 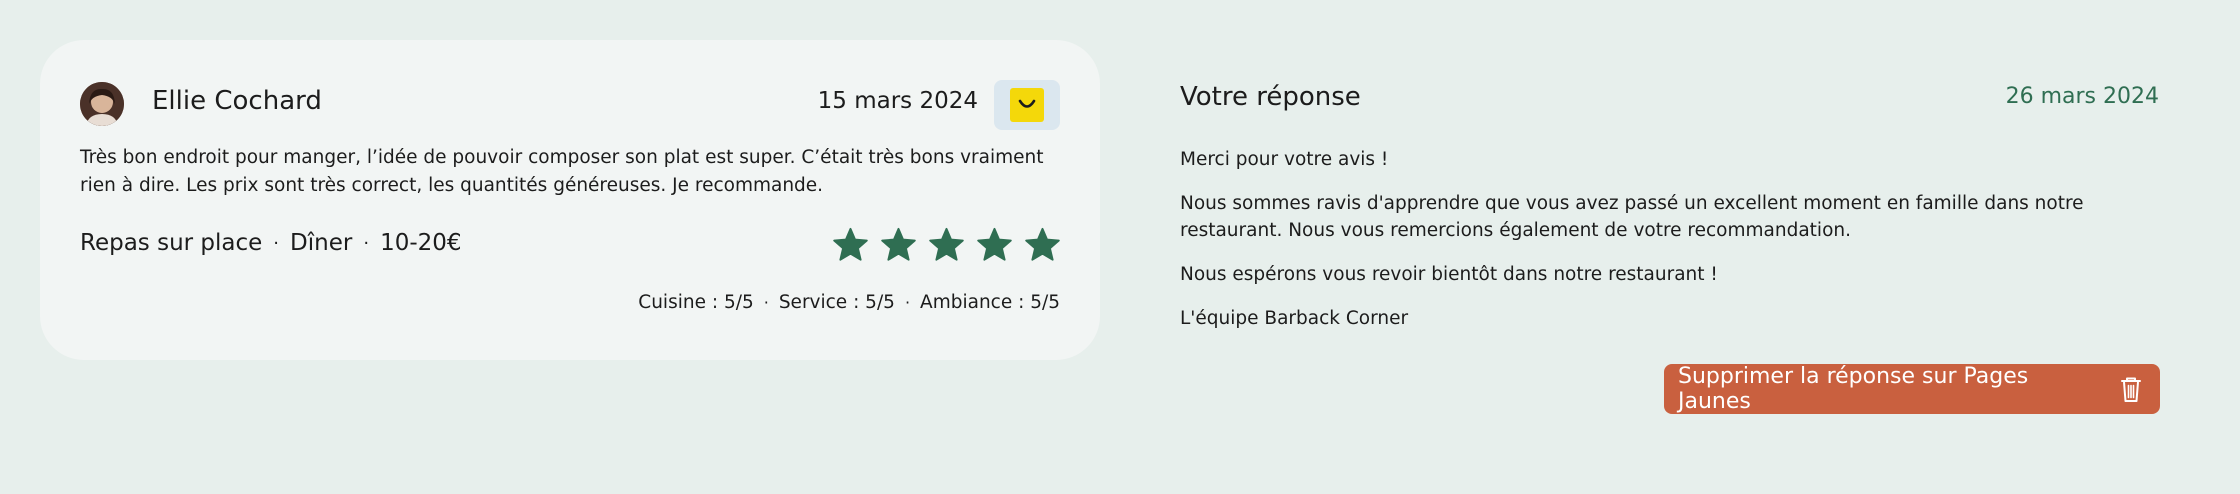 I want to click on meta-meal: Dîner, so click(x=321, y=243).